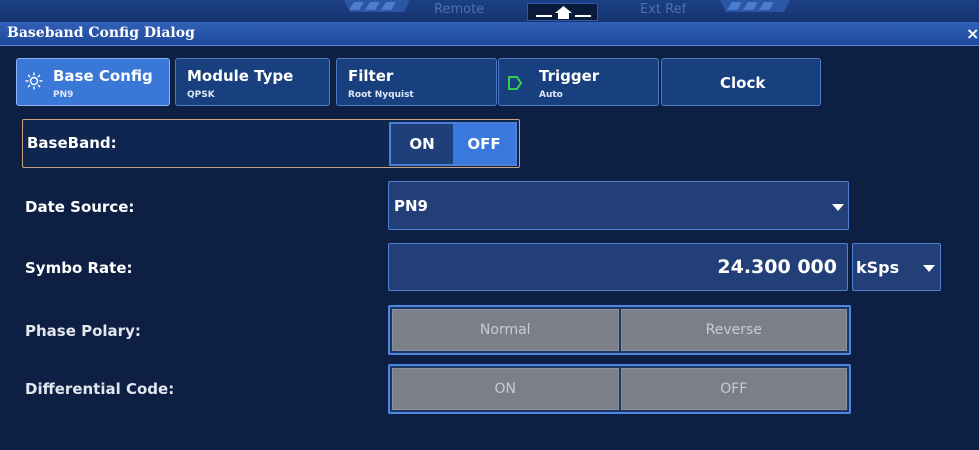 The image size is (979, 450). Describe the element at coordinates (371, 76) in the screenshot. I see `tab-filter-label: Filter` at that location.